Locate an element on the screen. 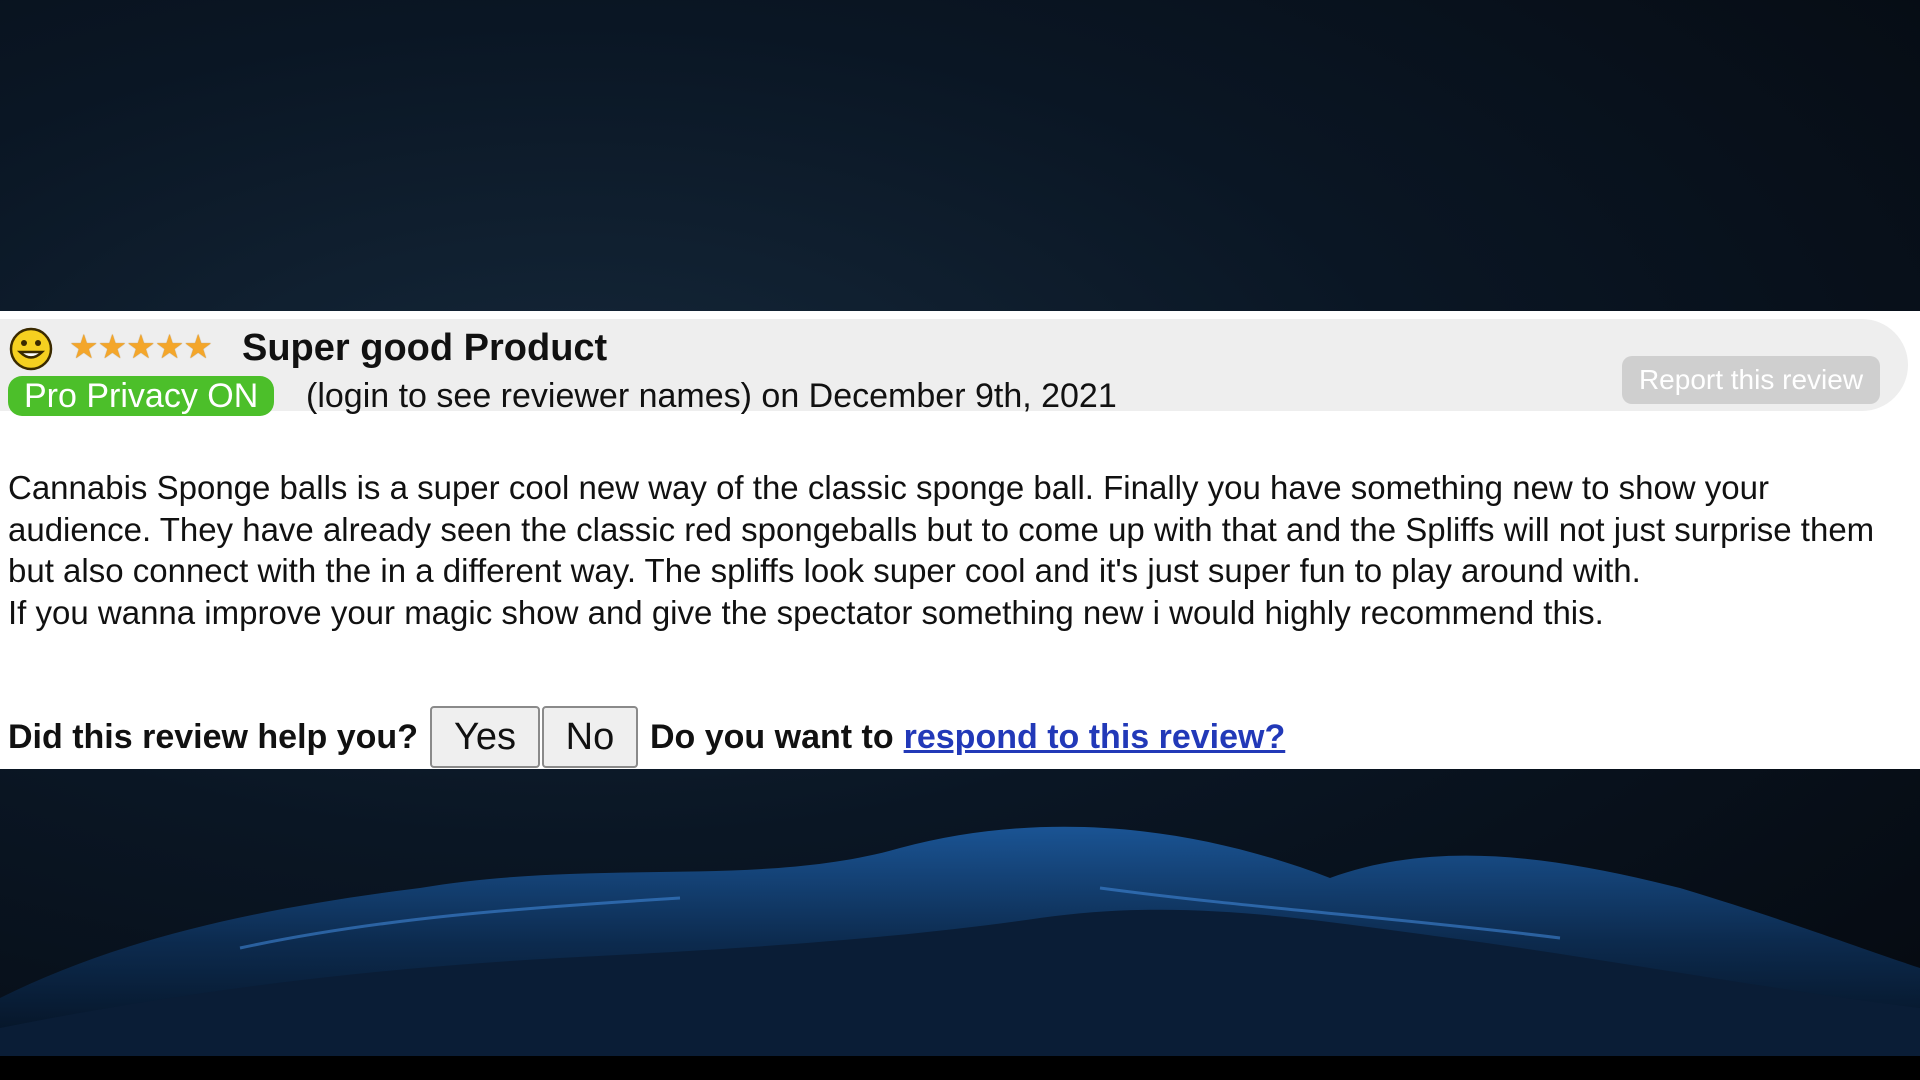  yes-button: Yes is located at coordinates (484, 737).